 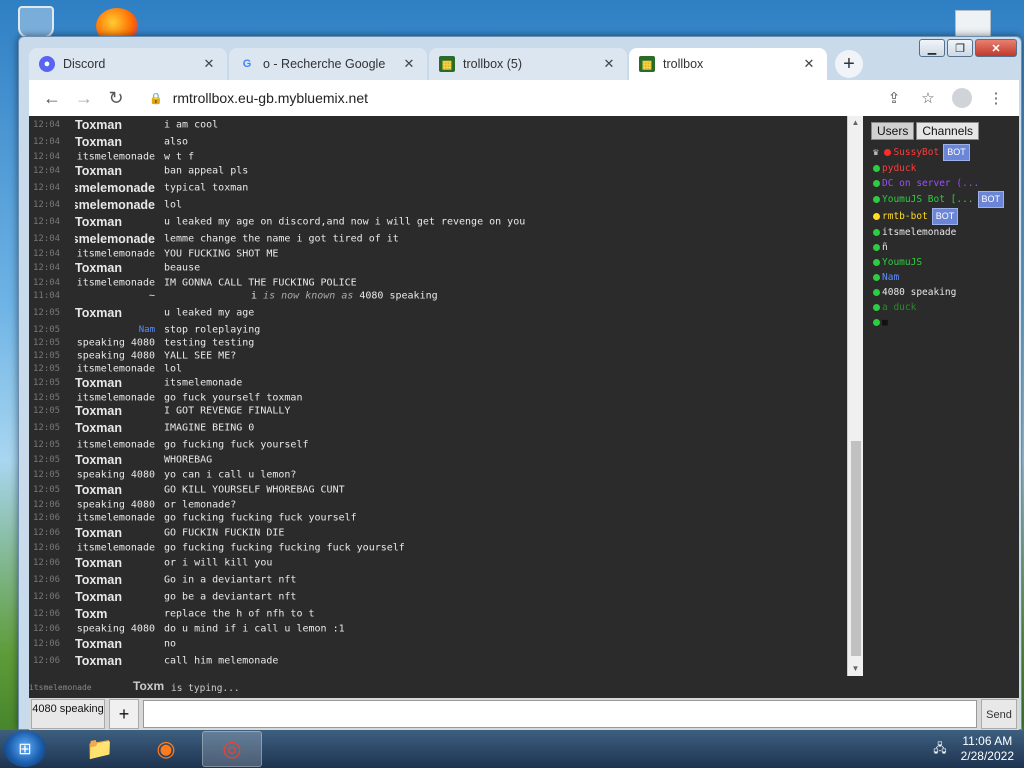 I want to click on system-message: i is now known as 4080 speaking, so click(x=344, y=295).